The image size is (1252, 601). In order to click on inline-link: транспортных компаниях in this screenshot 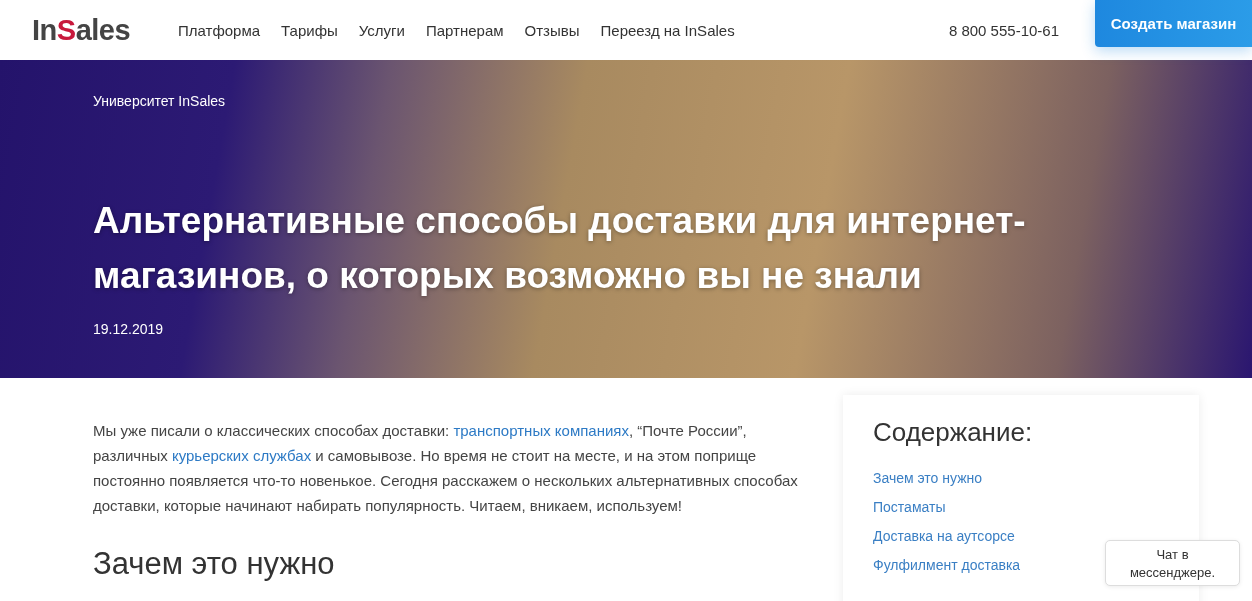, I will do `click(541, 430)`.